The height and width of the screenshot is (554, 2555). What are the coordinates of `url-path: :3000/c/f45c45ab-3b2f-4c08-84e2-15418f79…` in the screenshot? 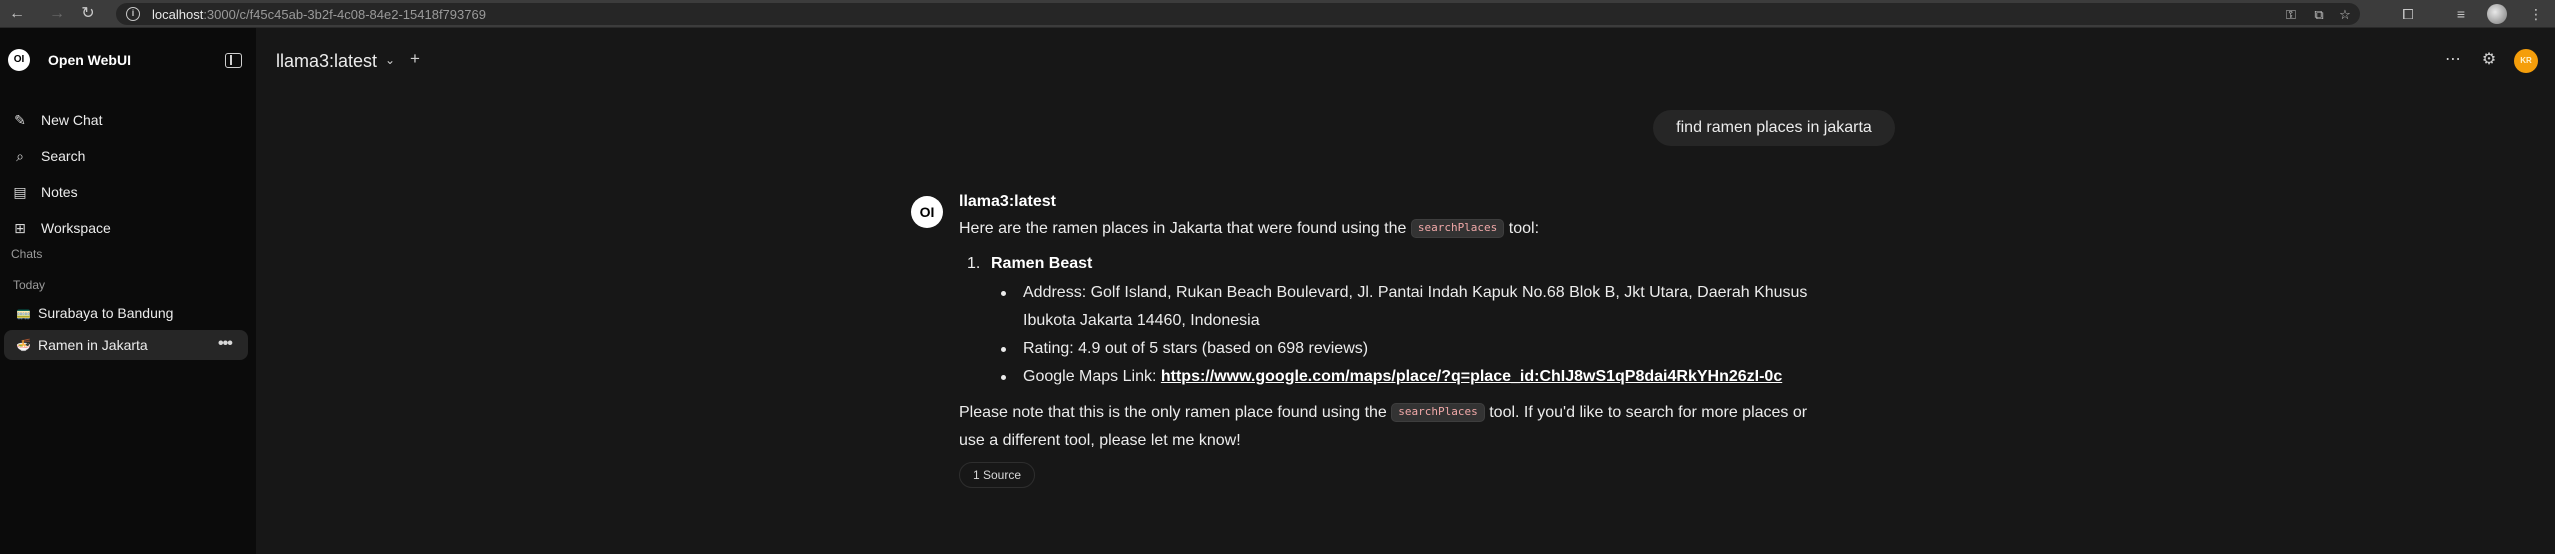 It's located at (344, 14).